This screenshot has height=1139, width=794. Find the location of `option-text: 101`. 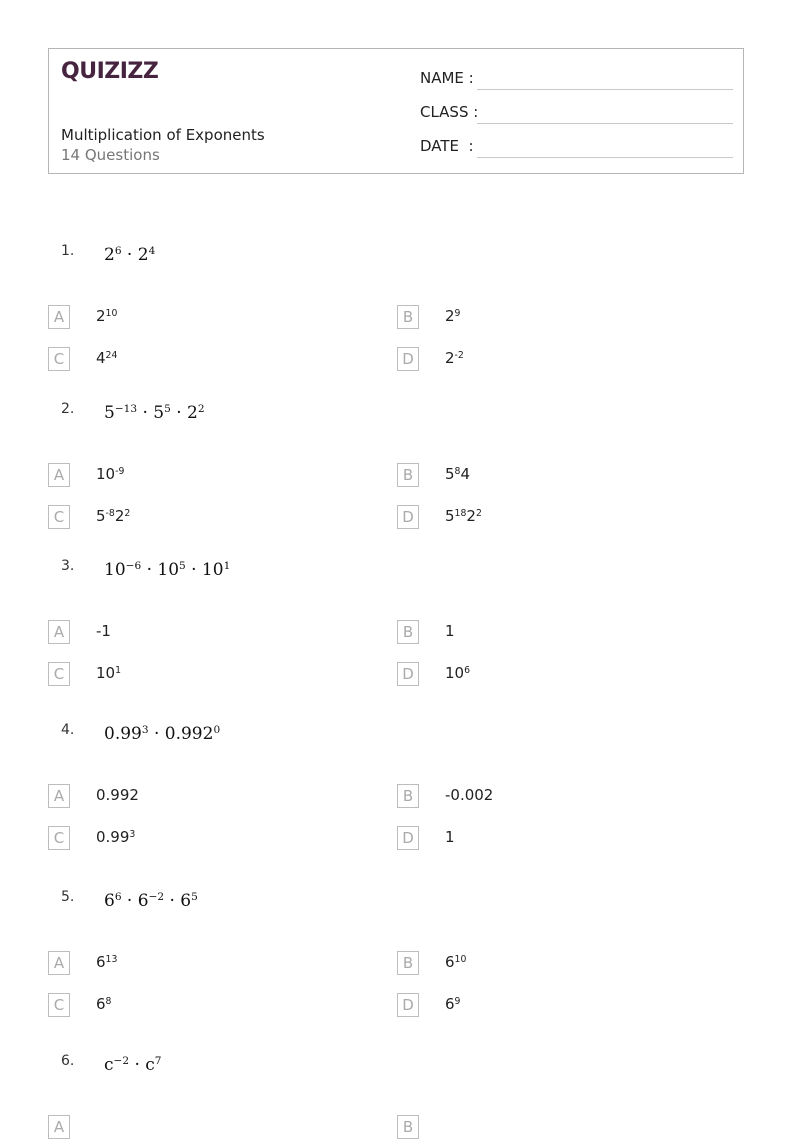

option-text: 101 is located at coordinates (109, 673).